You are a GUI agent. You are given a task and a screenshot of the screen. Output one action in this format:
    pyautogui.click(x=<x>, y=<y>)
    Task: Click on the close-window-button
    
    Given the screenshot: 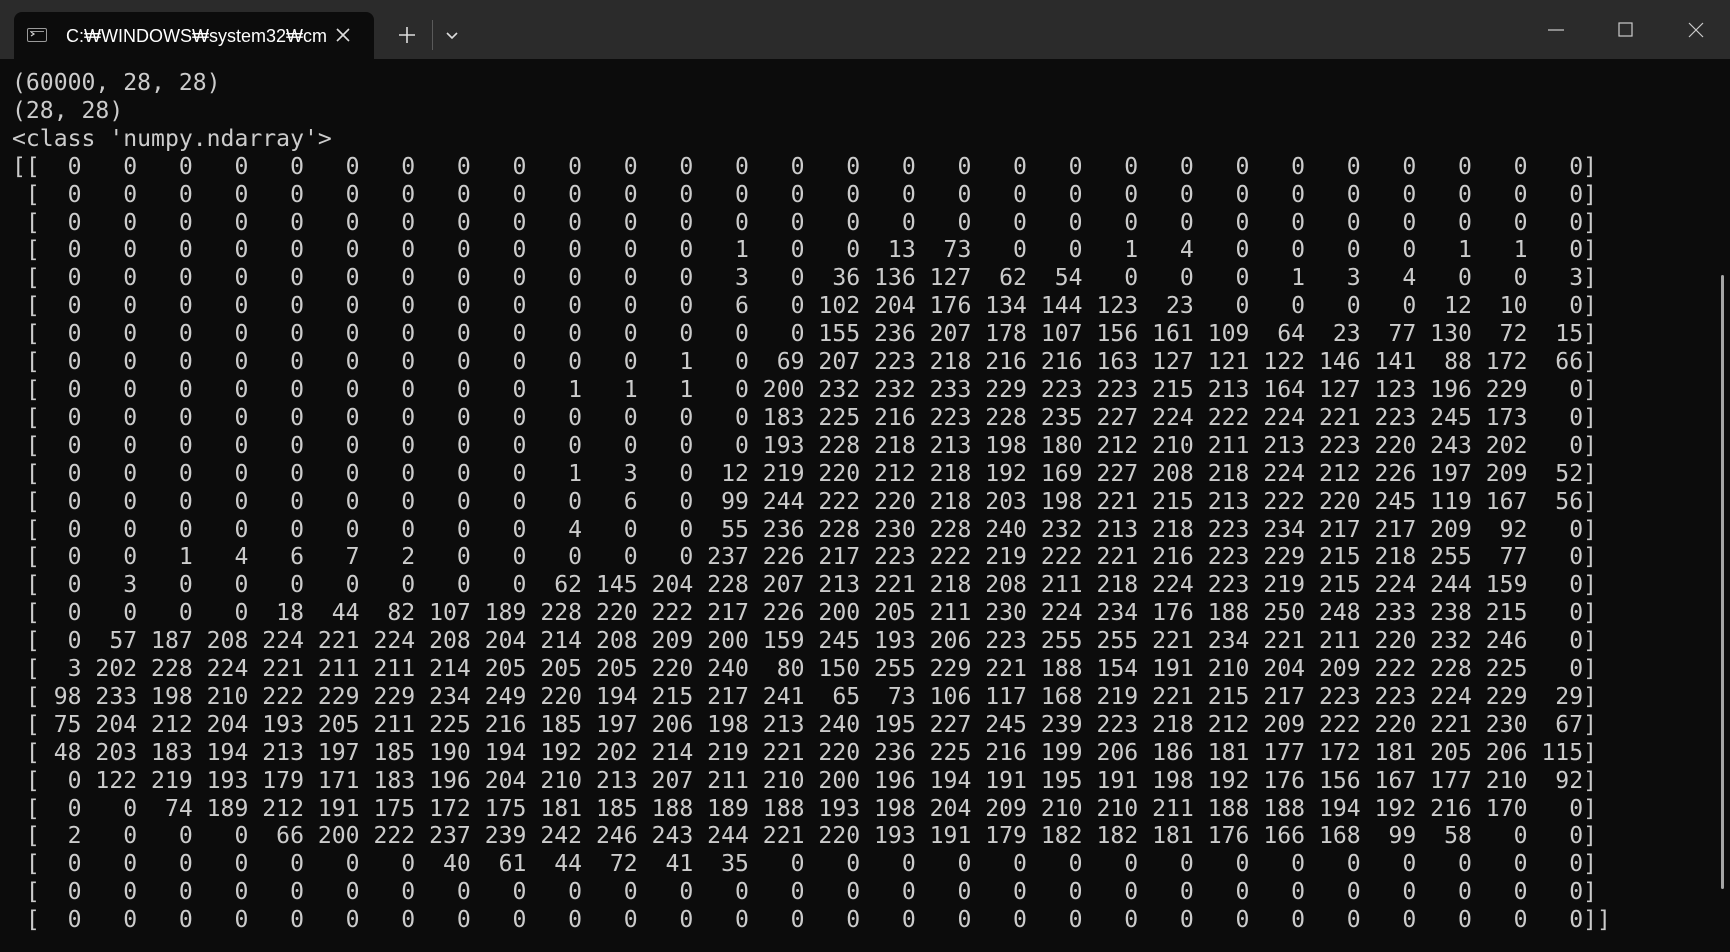 What is the action you would take?
    pyautogui.click(x=1696, y=30)
    